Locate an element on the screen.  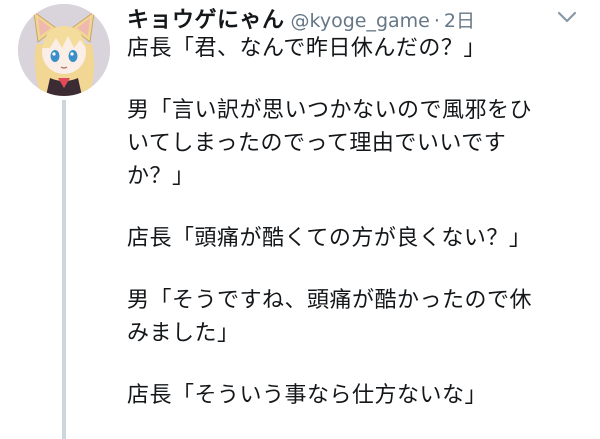
tweet-text-line: みました」 is located at coordinates (183, 333).